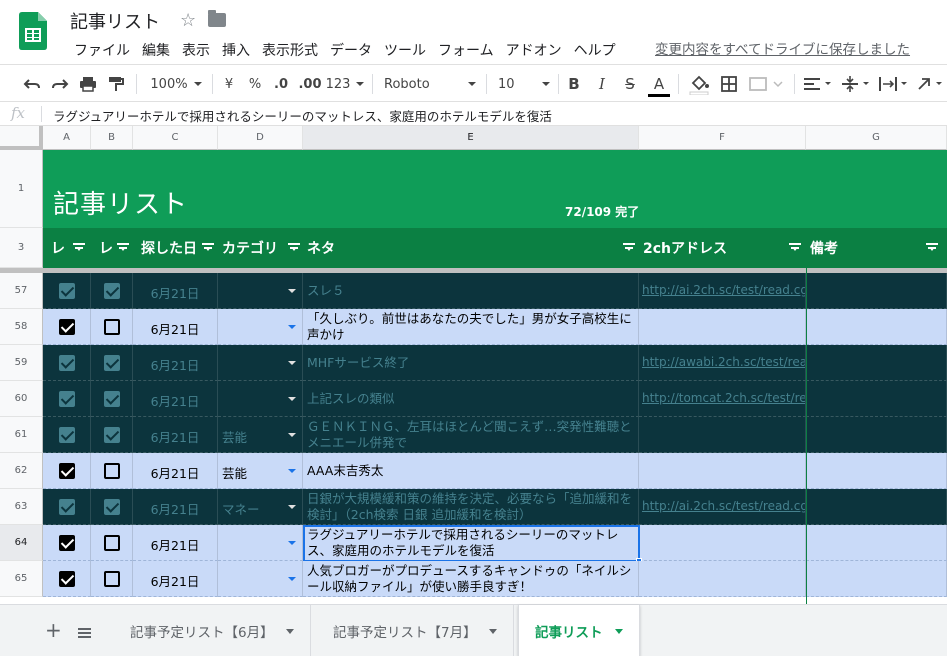  What do you see at coordinates (21, 579) in the screenshot?
I see `row-header-65: 65` at bounding box center [21, 579].